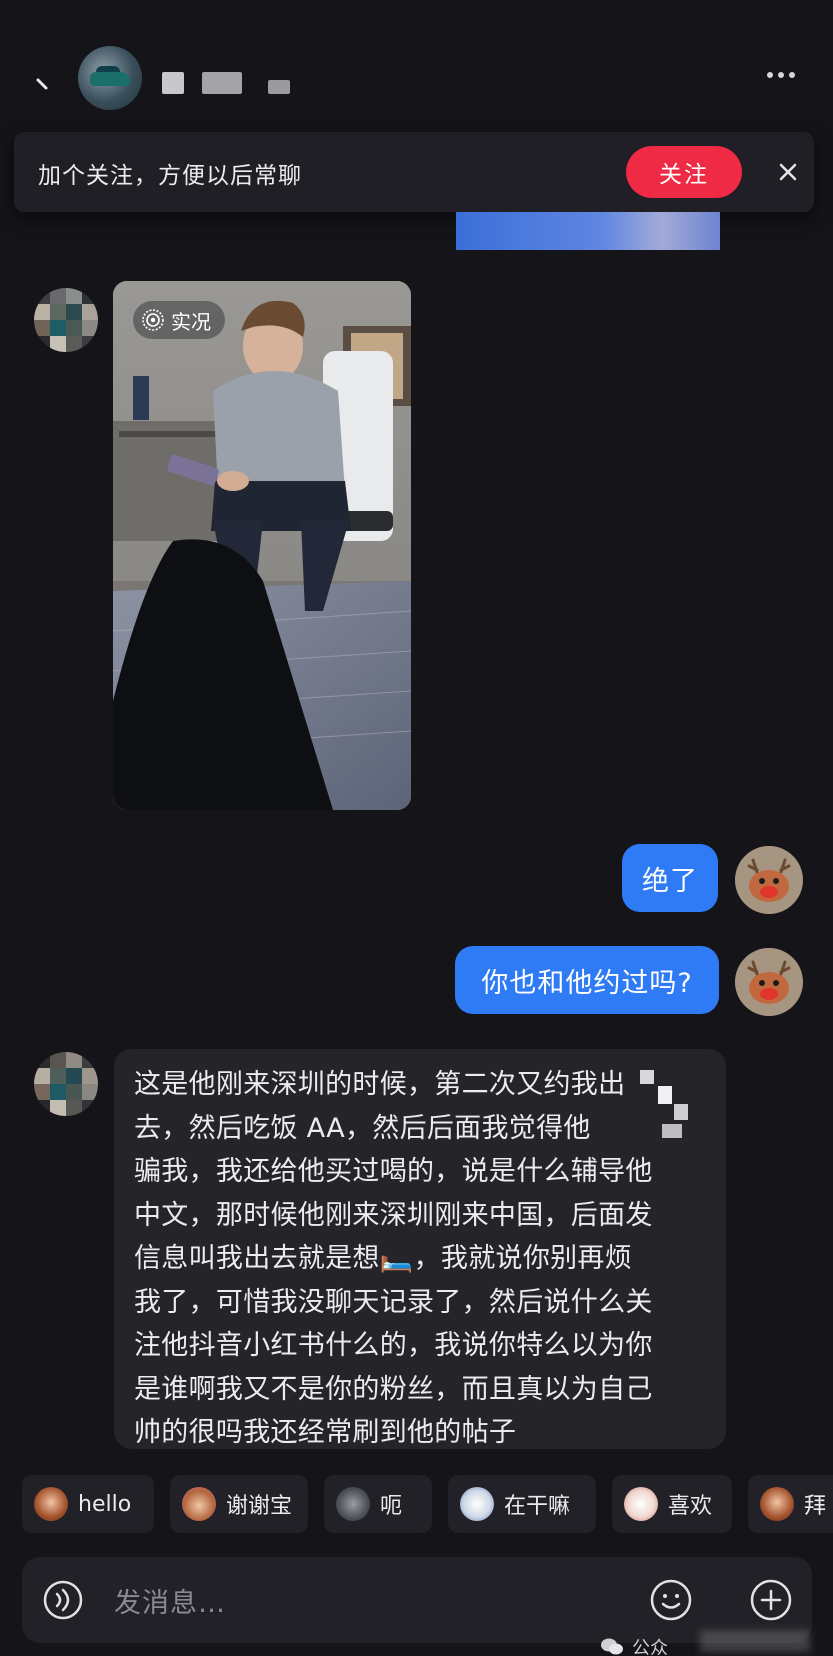 The height and width of the screenshot is (1656, 833). I want to click on message-text: 你也和他约过吗?, so click(587, 983).